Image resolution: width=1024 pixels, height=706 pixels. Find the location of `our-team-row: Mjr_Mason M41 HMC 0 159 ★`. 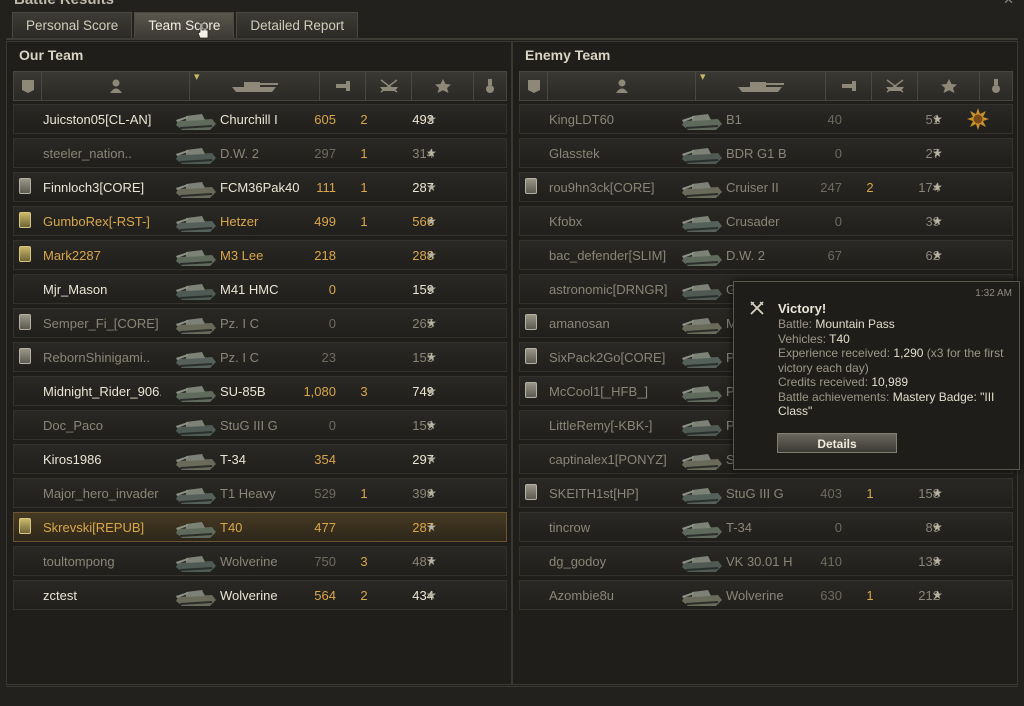

our-team-row: Mjr_Mason M41 HMC 0 159 ★ is located at coordinates (260, 289).